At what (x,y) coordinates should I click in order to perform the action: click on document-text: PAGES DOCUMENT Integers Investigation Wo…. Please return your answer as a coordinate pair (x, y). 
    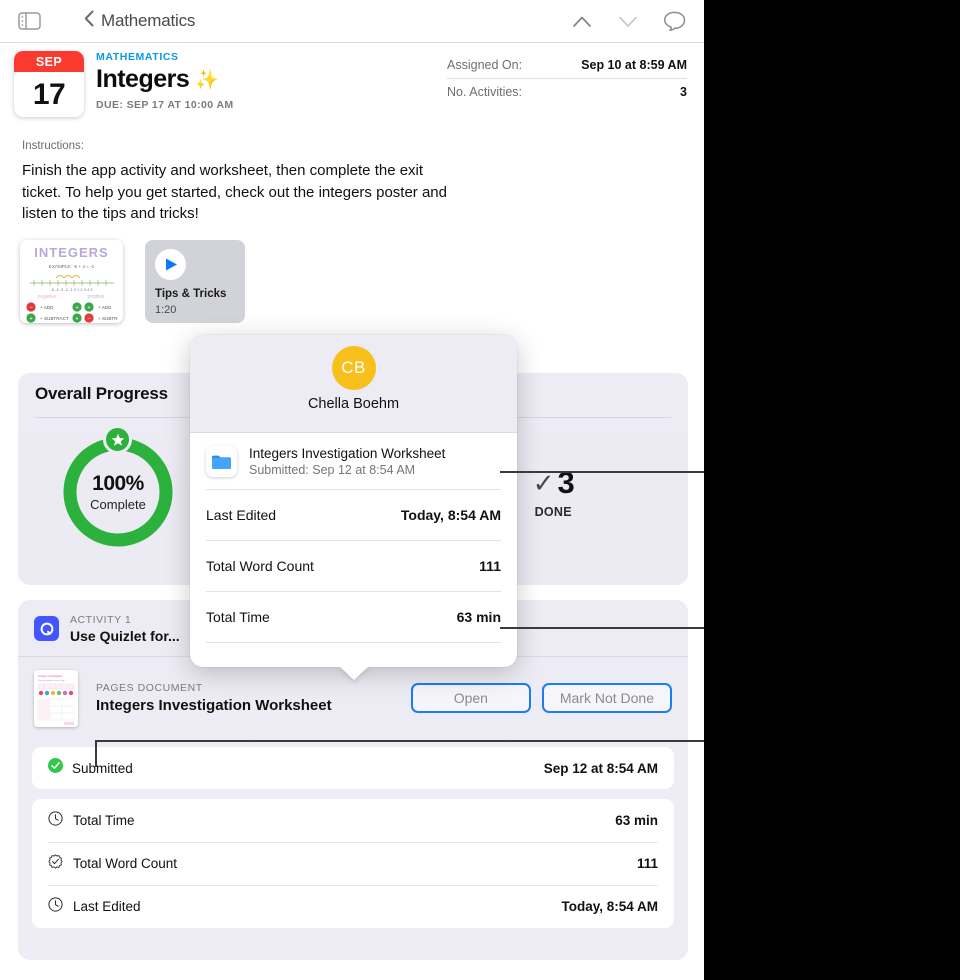
    Looking at the image, I should click on (214, 698).